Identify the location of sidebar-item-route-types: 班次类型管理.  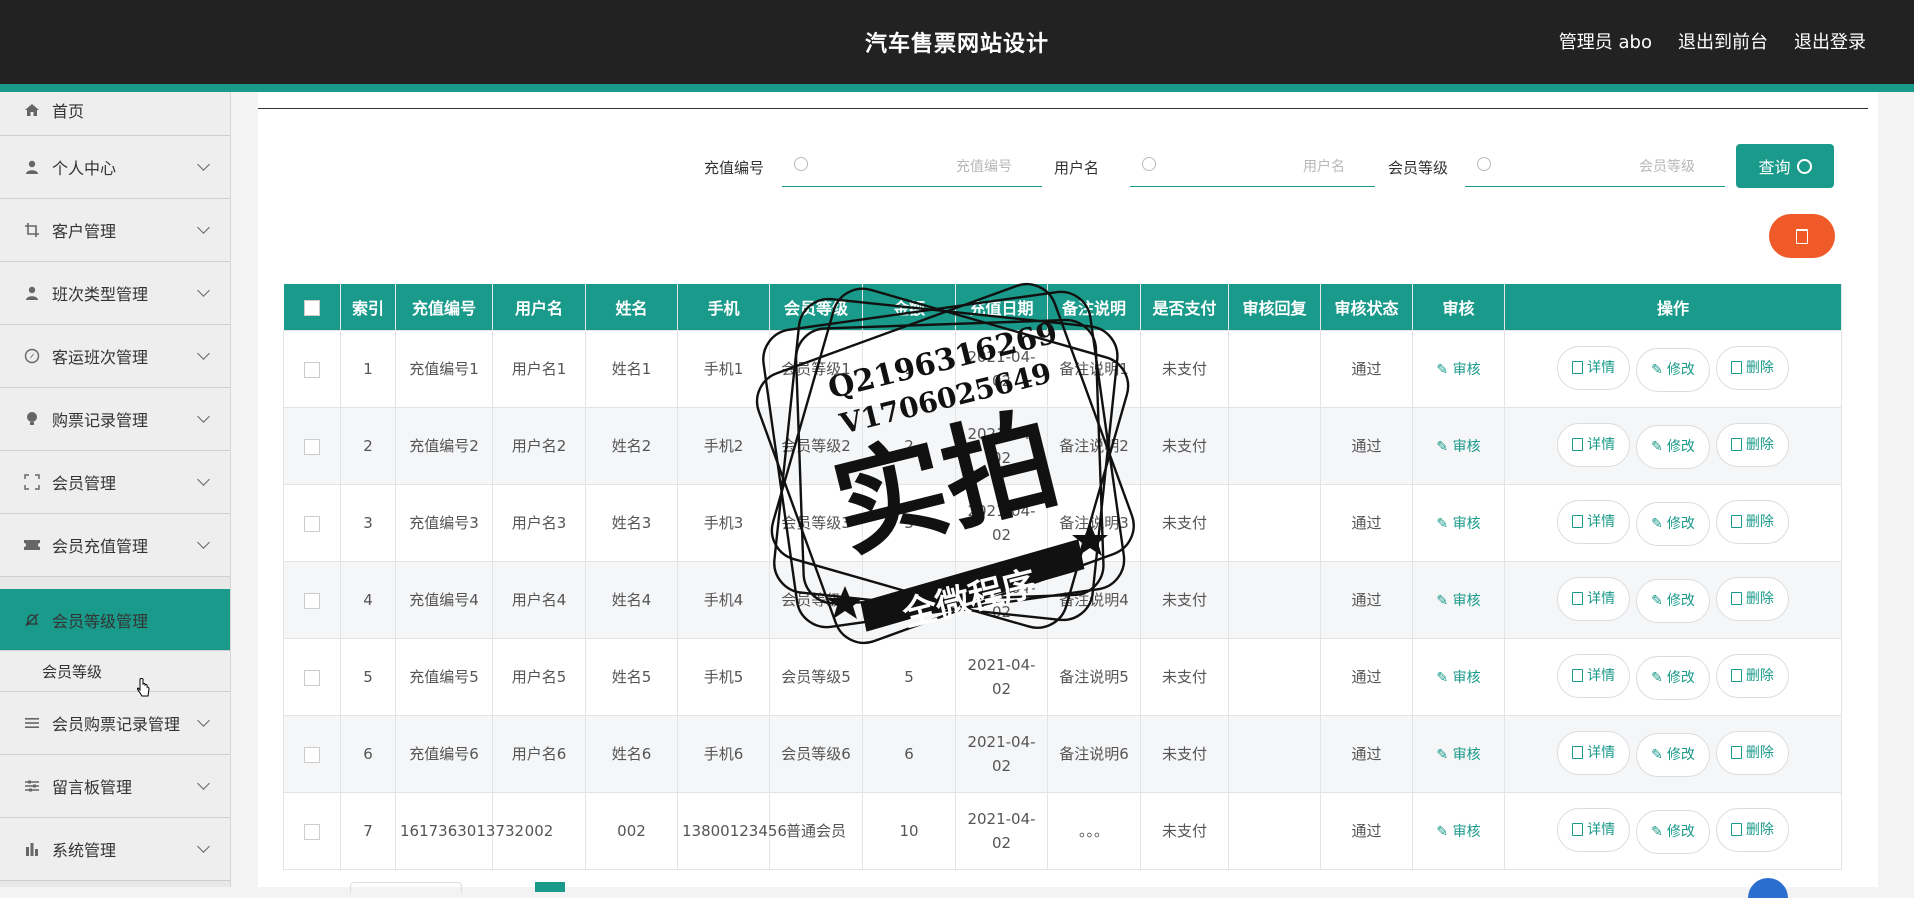
(115, 293).